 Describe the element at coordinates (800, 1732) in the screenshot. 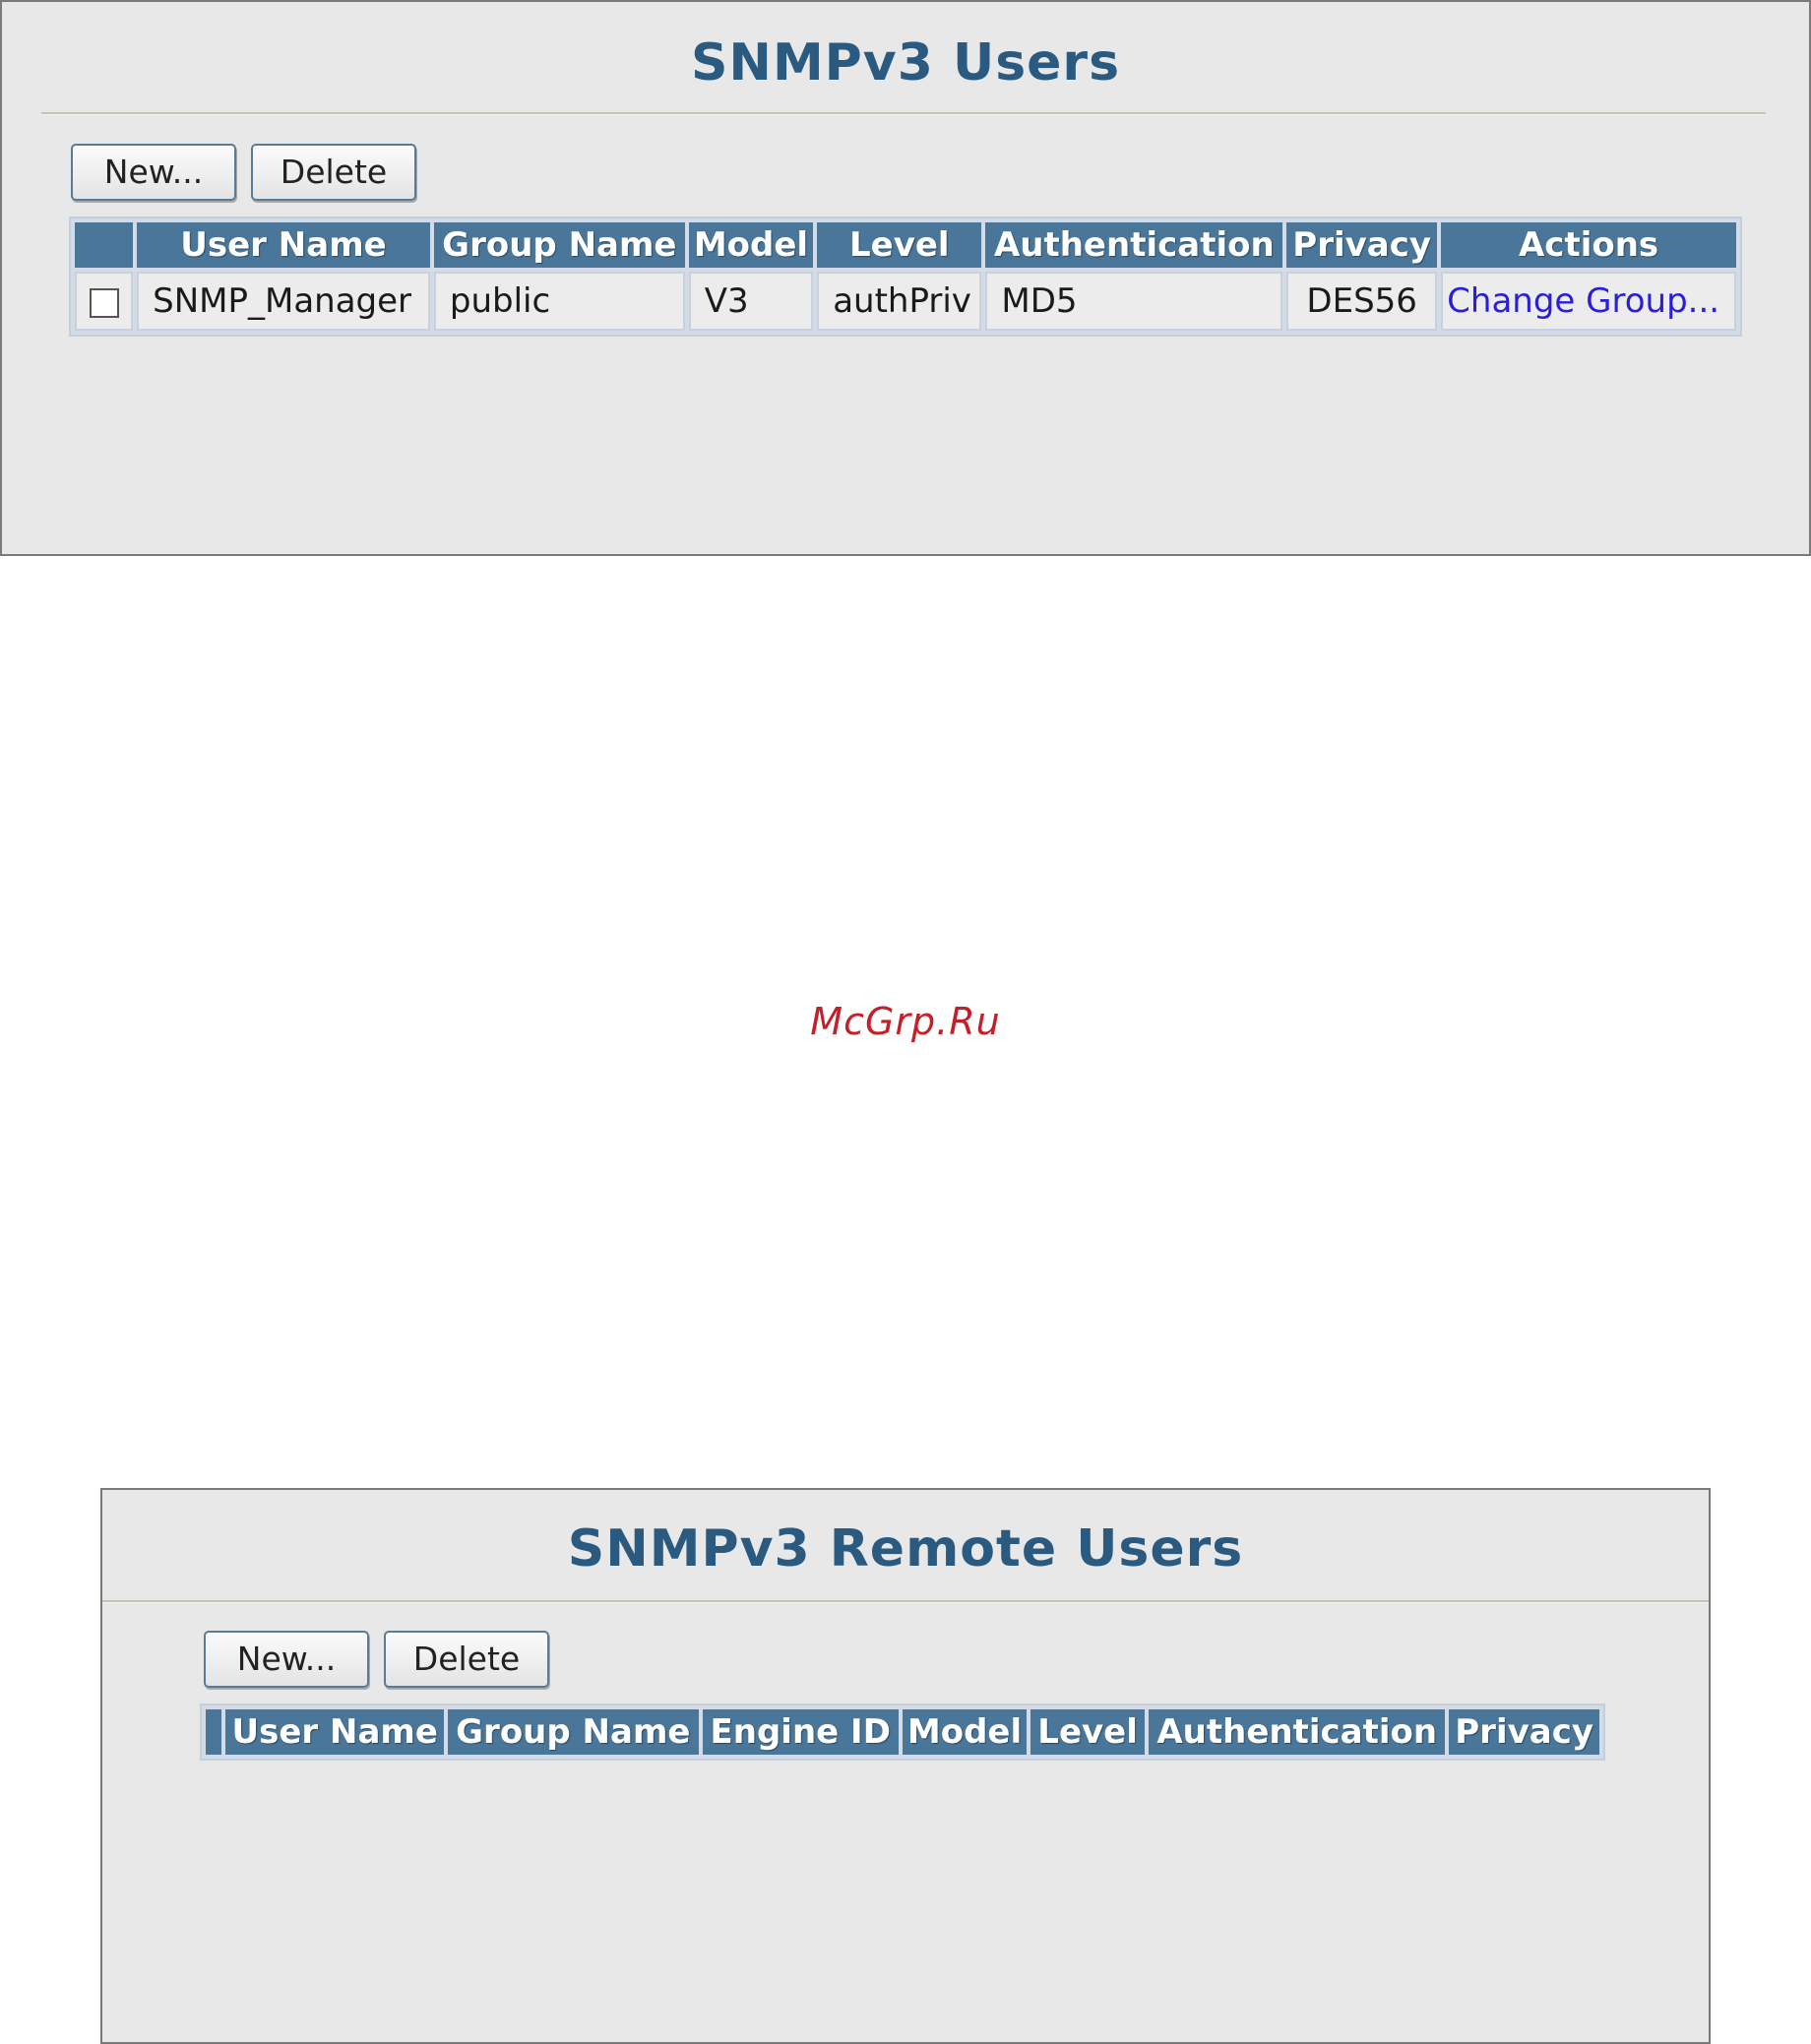

I see `header-engine-id: Engine ID` at that location.